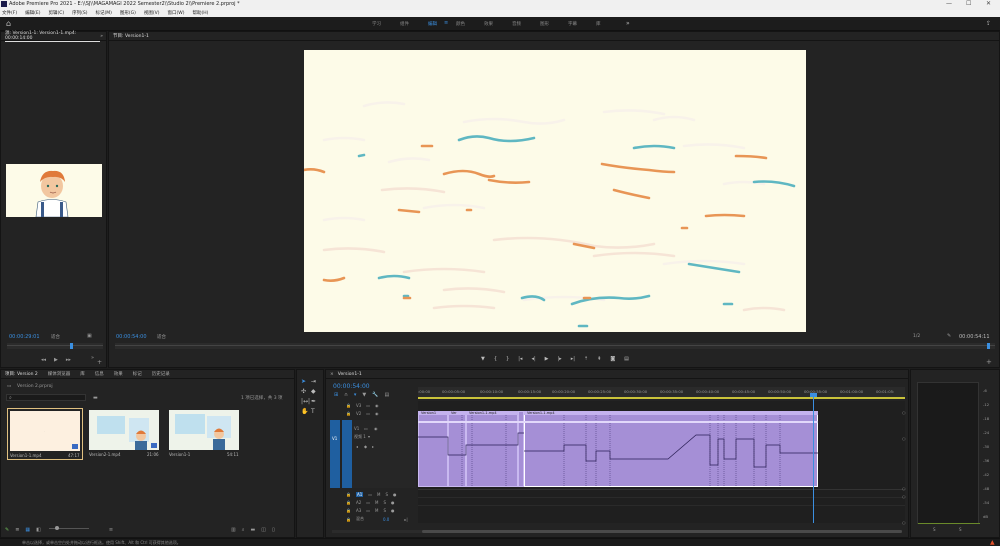 Image resolution: width=1000 pixels, height=546 pixels. What do you see at coordinates (373, 446) in the screenshot?
I see `keyframe-next-icon: ▸` at bounding box center [373, 446].